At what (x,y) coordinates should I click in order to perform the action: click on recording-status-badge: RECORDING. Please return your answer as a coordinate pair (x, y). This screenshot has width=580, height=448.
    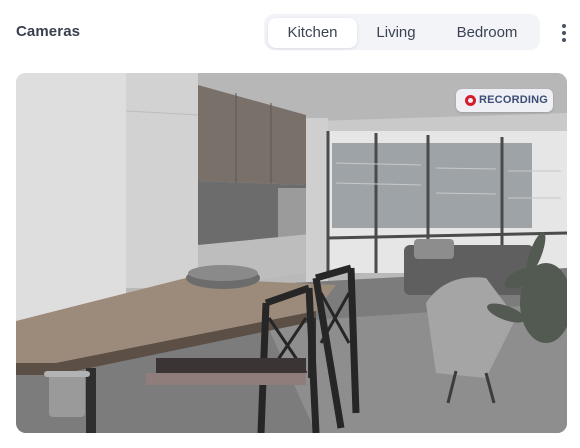
    Looking at the image, I should click on (504, 100).